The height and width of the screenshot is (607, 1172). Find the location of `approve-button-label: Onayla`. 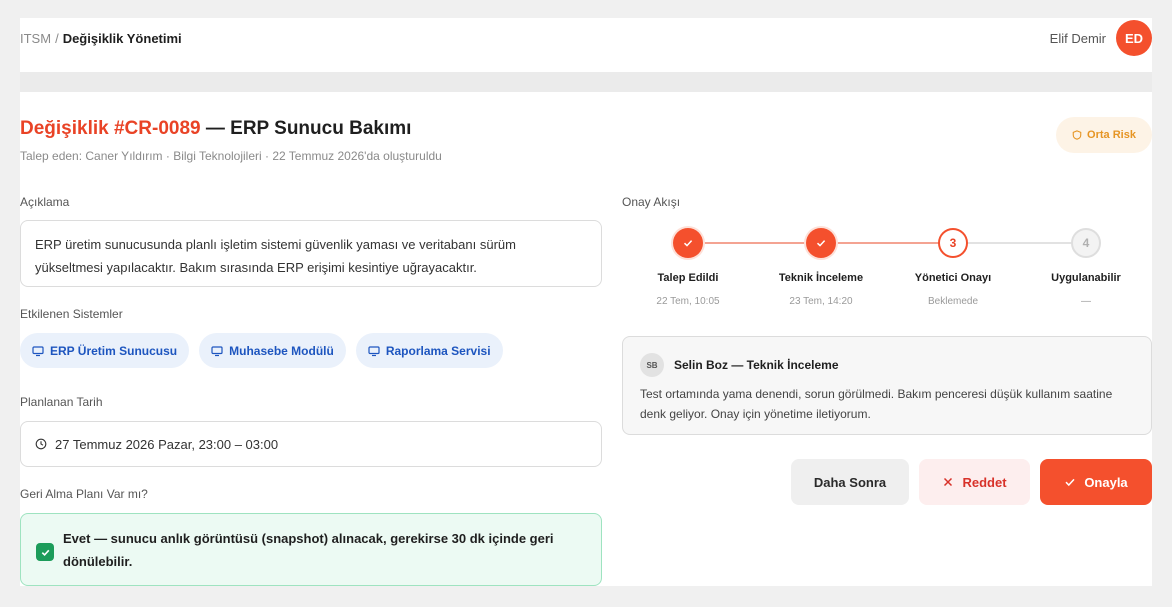

approve-button-label: Onayla is located at coordinates (1106, 482).